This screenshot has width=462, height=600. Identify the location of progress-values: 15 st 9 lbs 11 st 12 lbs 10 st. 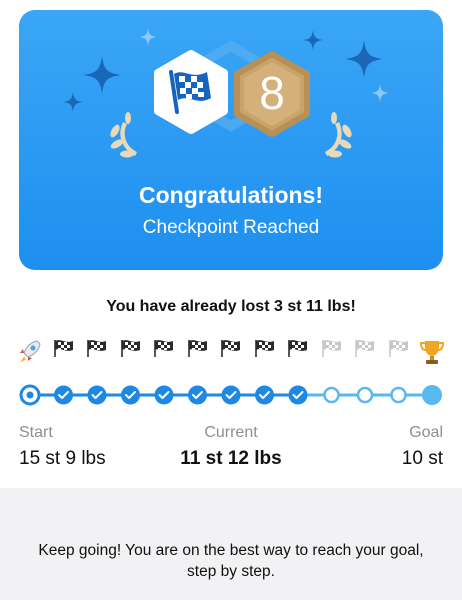
(231, 461).